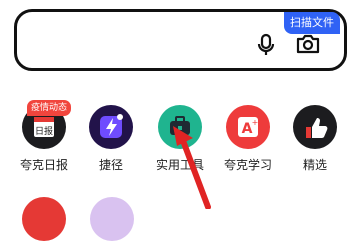  What do you see at coordinates (110, 165) in the screenshot?
I see `shortcut-label: 捷径` at bounding box center [110, 165].